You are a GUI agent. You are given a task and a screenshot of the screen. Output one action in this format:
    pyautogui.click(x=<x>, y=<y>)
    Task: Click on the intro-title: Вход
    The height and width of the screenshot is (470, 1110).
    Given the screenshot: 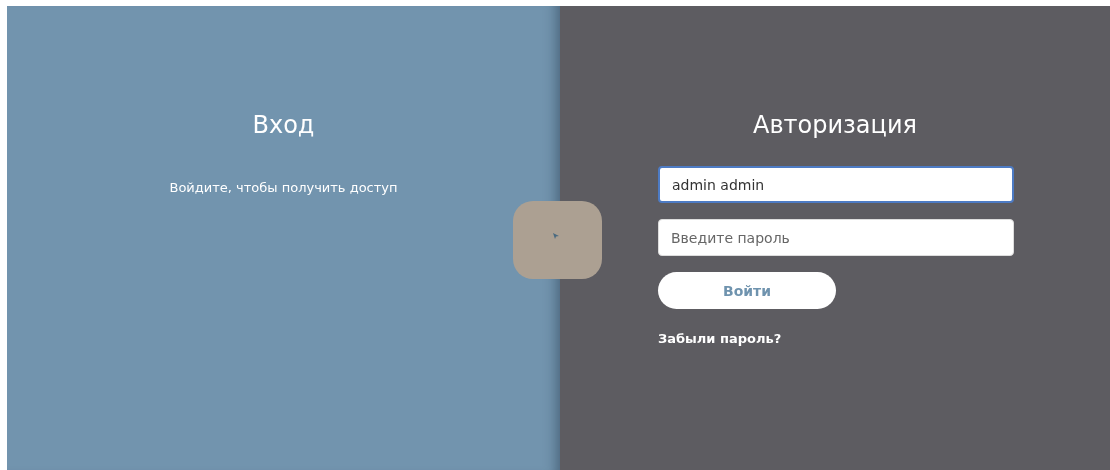 What is the action you would take?
    pyautogui.click(x=283, y=125)
    